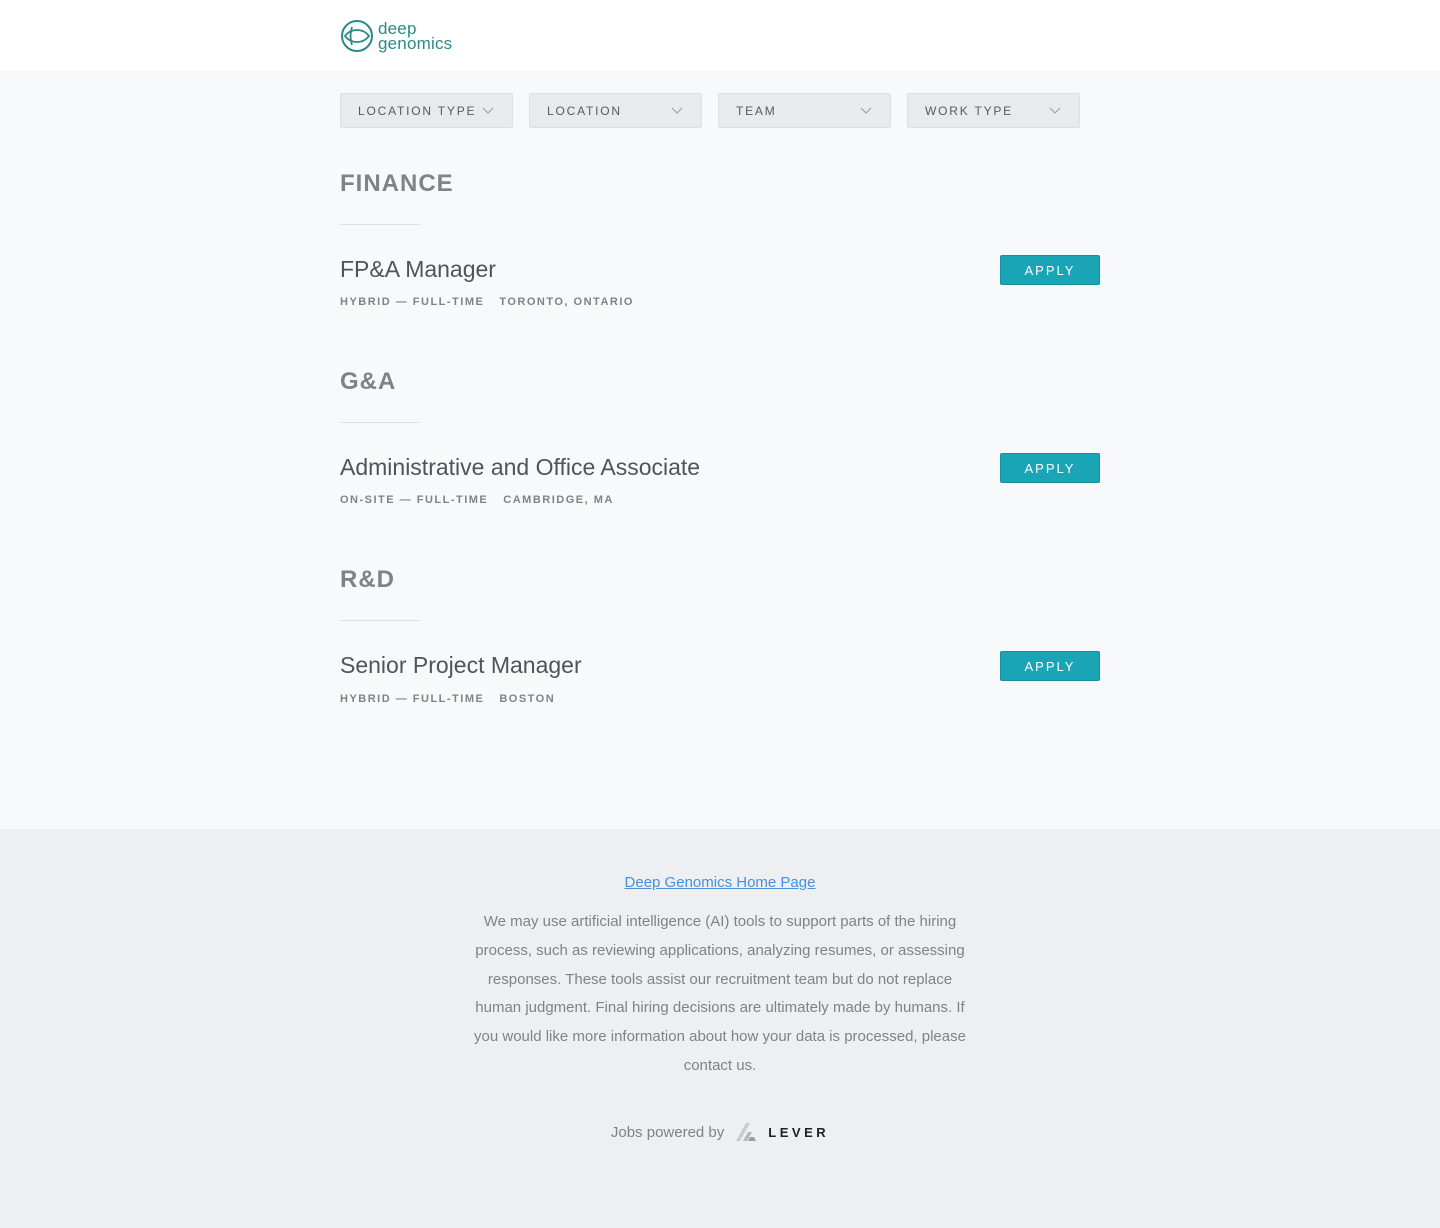 The image size is (1440, 1228). I want to click on group-title-finance: FINANCE, so click(397, 183).